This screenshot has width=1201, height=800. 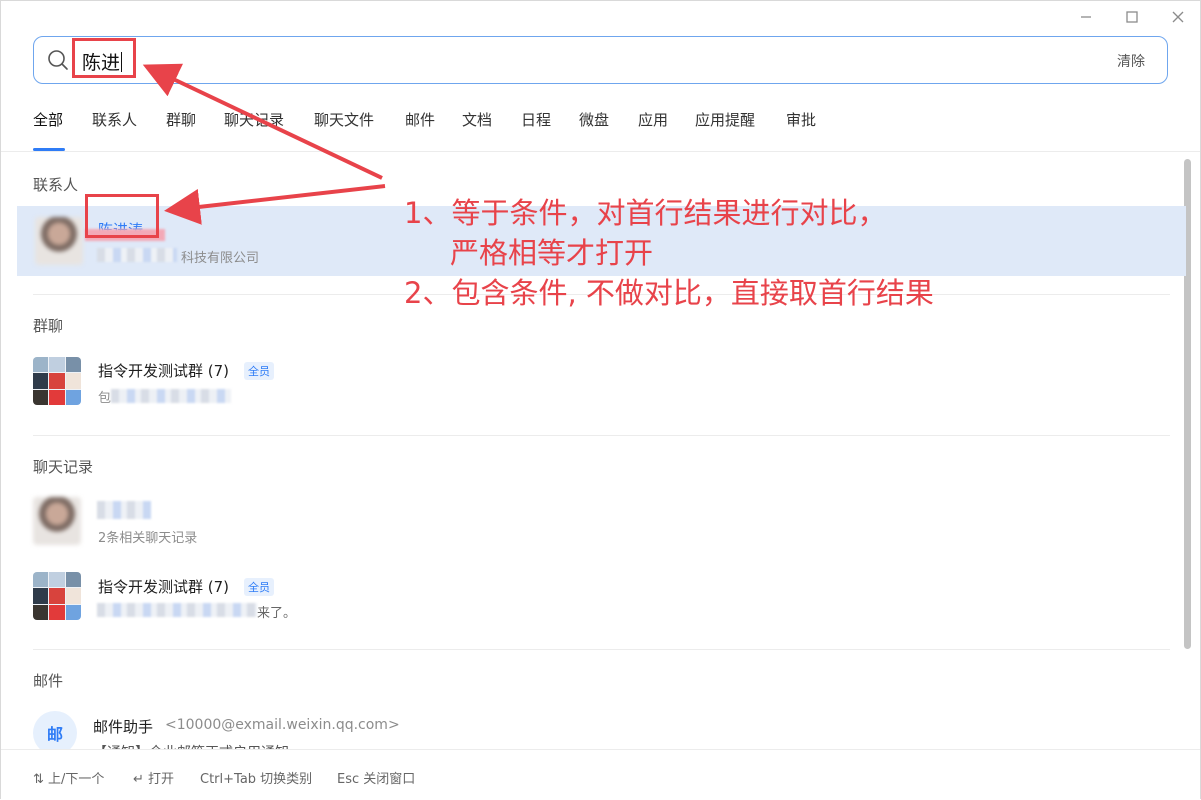 I want to click on tab-mail: 邮件, so click(x=420, y=119).